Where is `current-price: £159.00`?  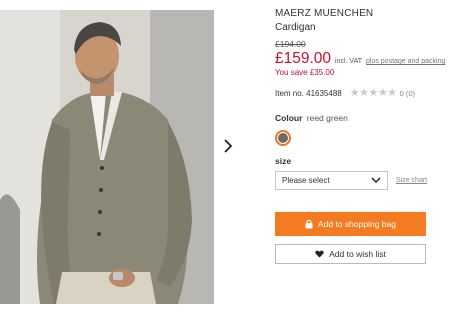 current-price: £159.00 is located at coordinates (303, 58).